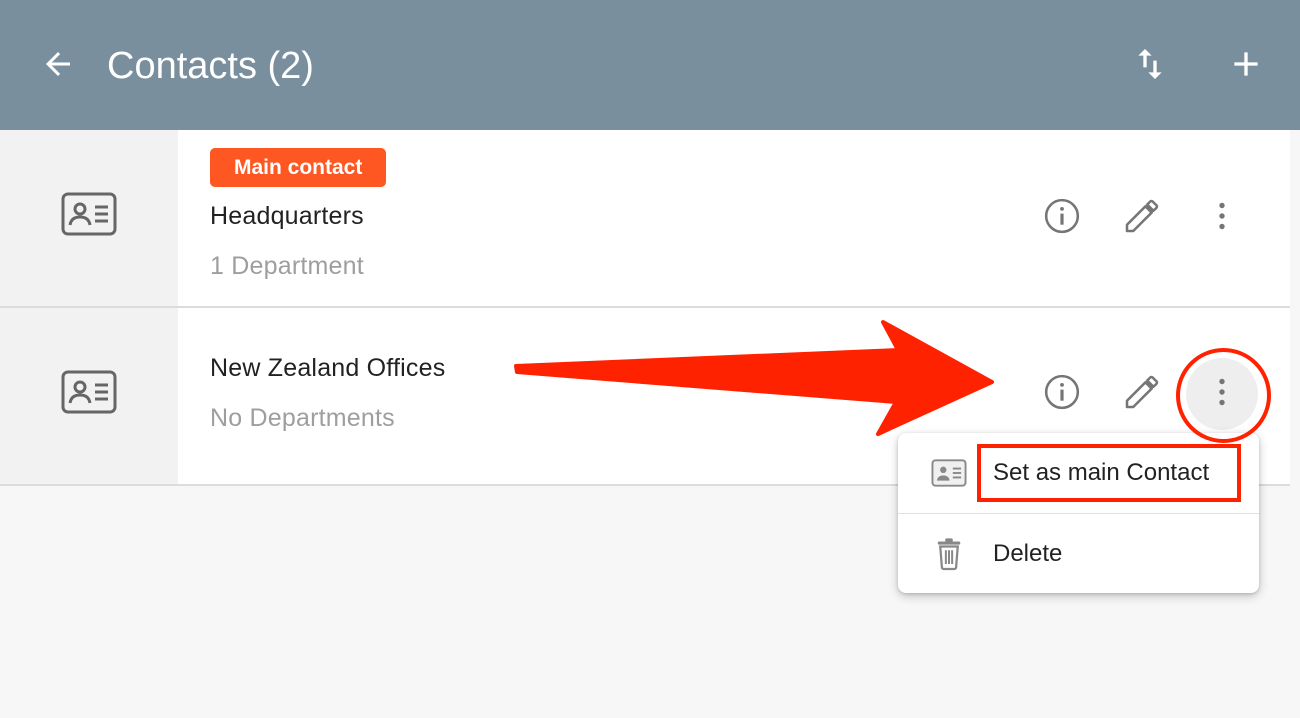 This screenshot has height=718, width=1300. Describe the element at coordinates (298, 167) in the screenshot. I see `main-contact-badge: Main contact` at that location.